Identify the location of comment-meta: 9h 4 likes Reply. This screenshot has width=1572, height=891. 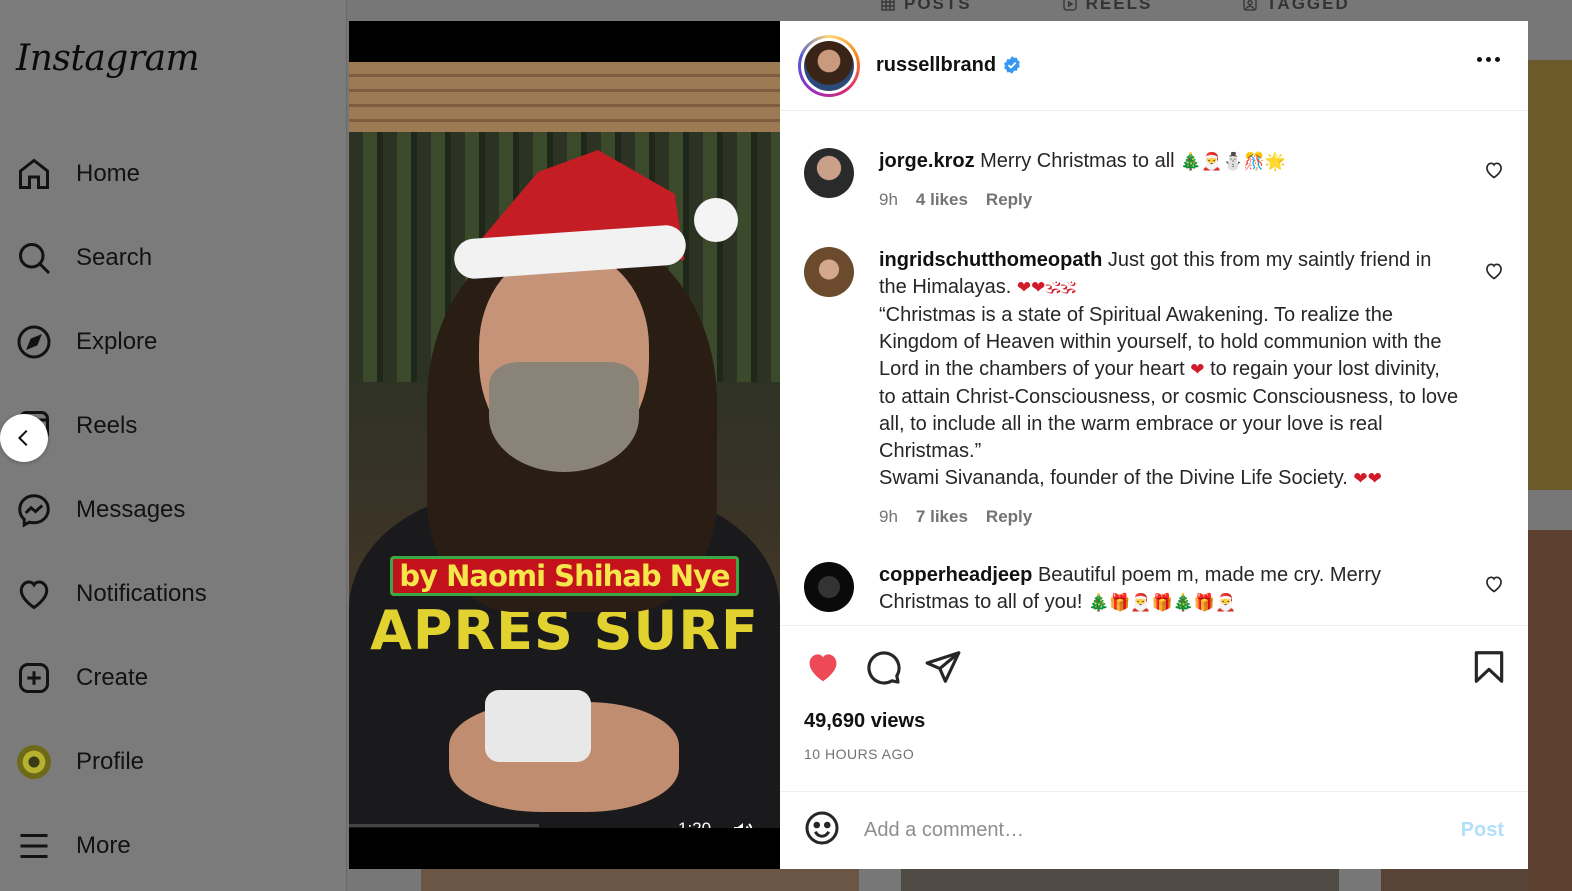
(1169, 199).